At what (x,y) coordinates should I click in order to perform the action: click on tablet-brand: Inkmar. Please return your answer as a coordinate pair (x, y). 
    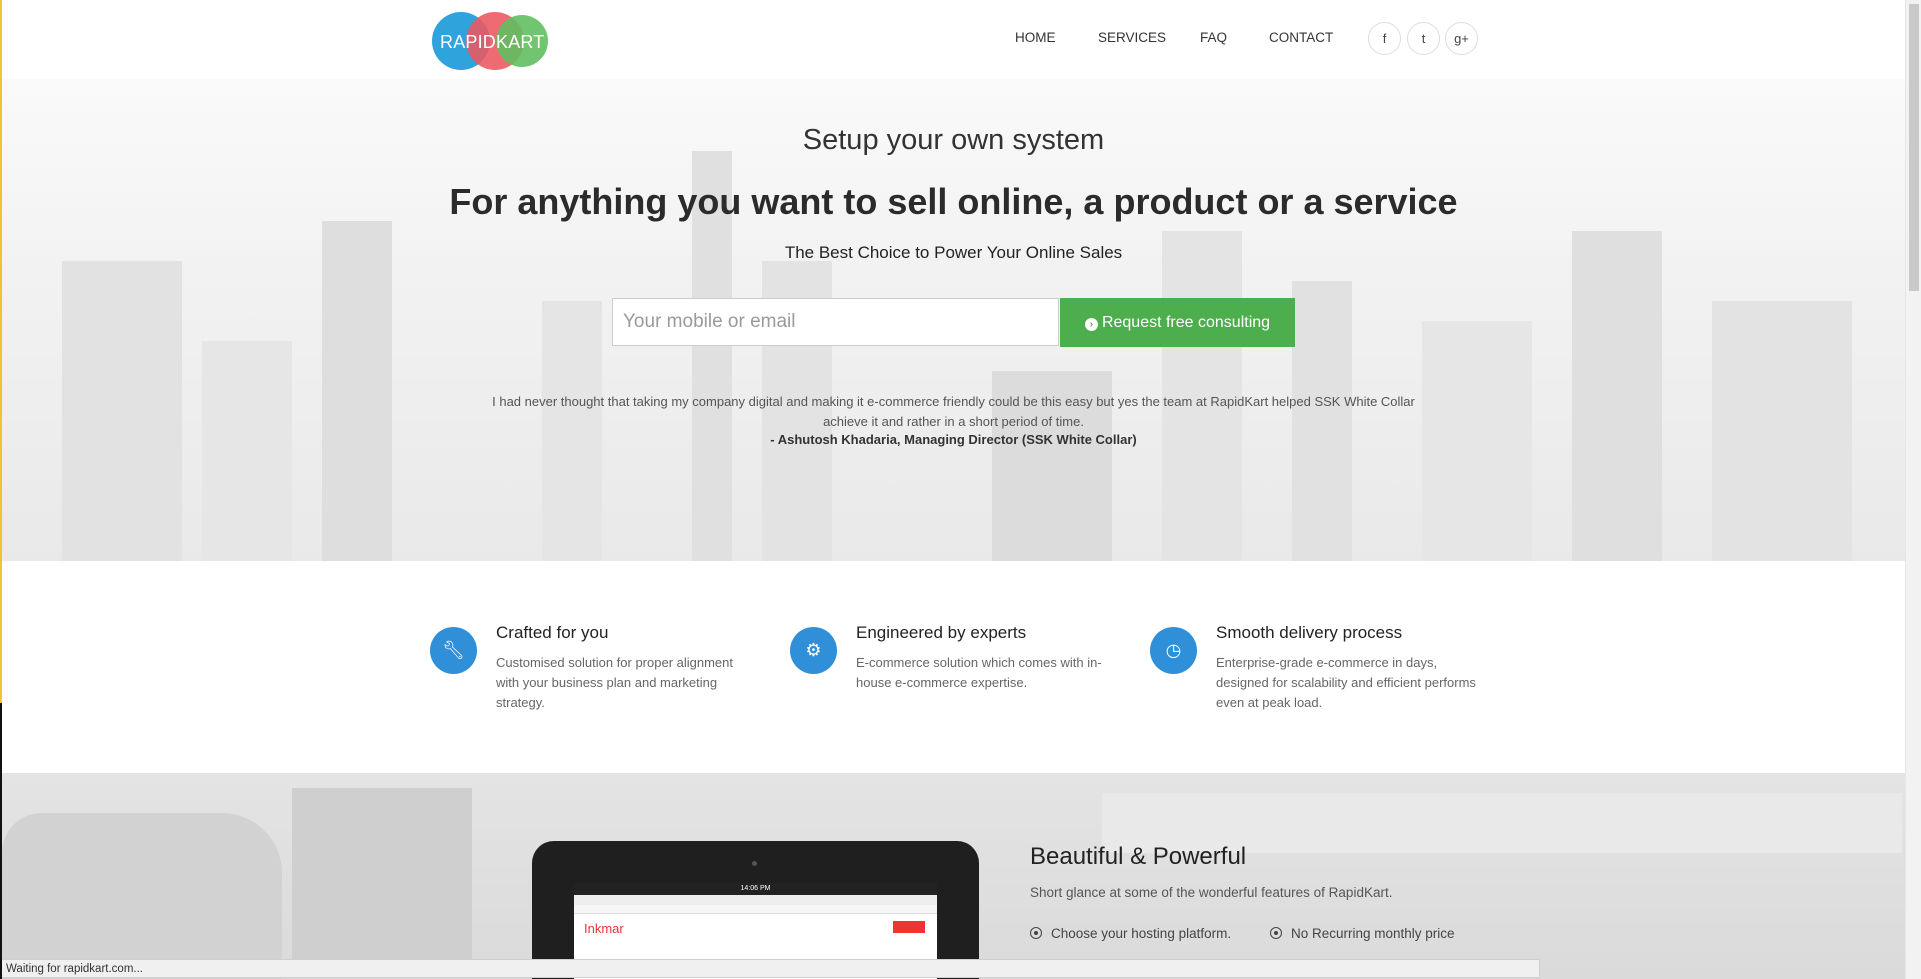
    Looking at the image, I should click on (604, 928).